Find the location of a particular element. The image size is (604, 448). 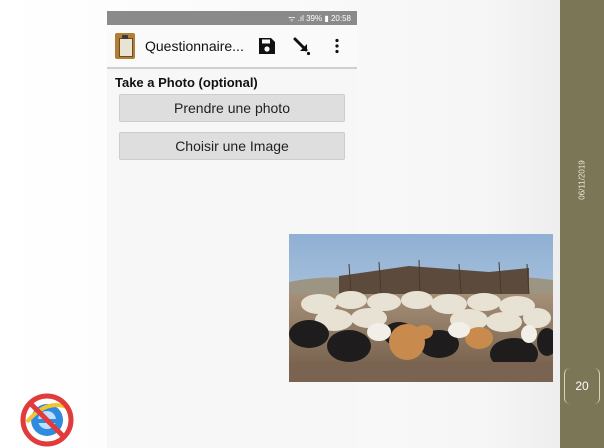

sheep-photo-image is located at coordinates (421, 308).